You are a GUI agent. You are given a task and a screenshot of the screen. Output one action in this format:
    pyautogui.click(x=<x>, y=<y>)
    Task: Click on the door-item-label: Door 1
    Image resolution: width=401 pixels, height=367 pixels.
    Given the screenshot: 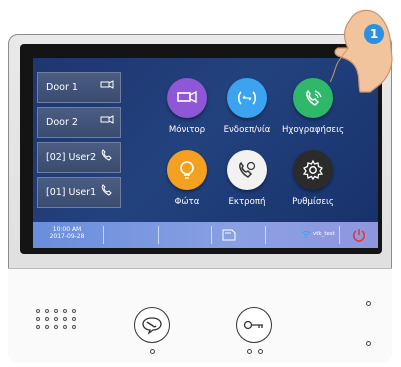 What is the action you would take?
    pyautogui.click(x=62, y=87)
    